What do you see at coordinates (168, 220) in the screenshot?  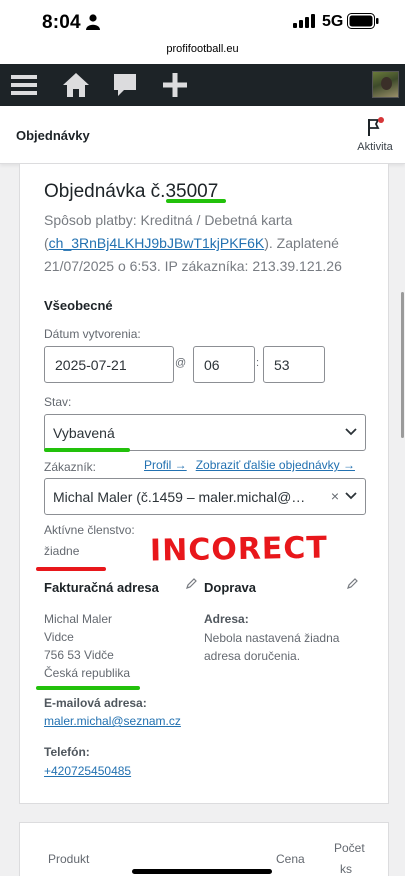 I see `payment-method-text: Spôsob platby: Kreditná / Debetná karta` at bounding box center [168, 220].